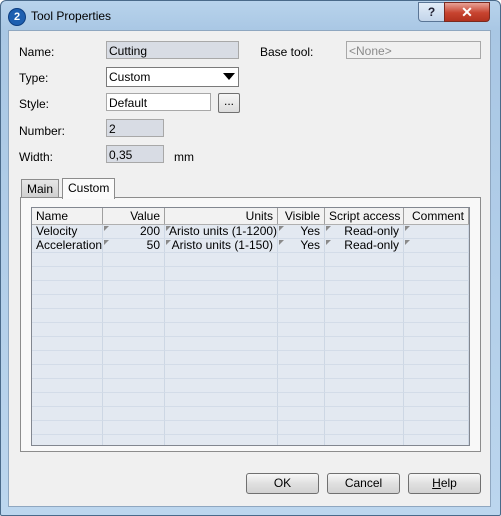 The height and width of the screenshot is (516, 501). Describe the element at coordinates (364, 216) in the screenshot. I see `column-header-script-access: Script access` at that location.